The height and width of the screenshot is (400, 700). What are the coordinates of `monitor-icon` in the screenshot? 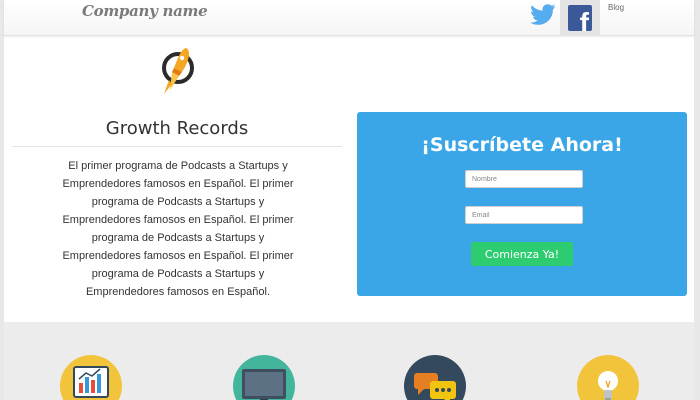 It's located at (264, 377).